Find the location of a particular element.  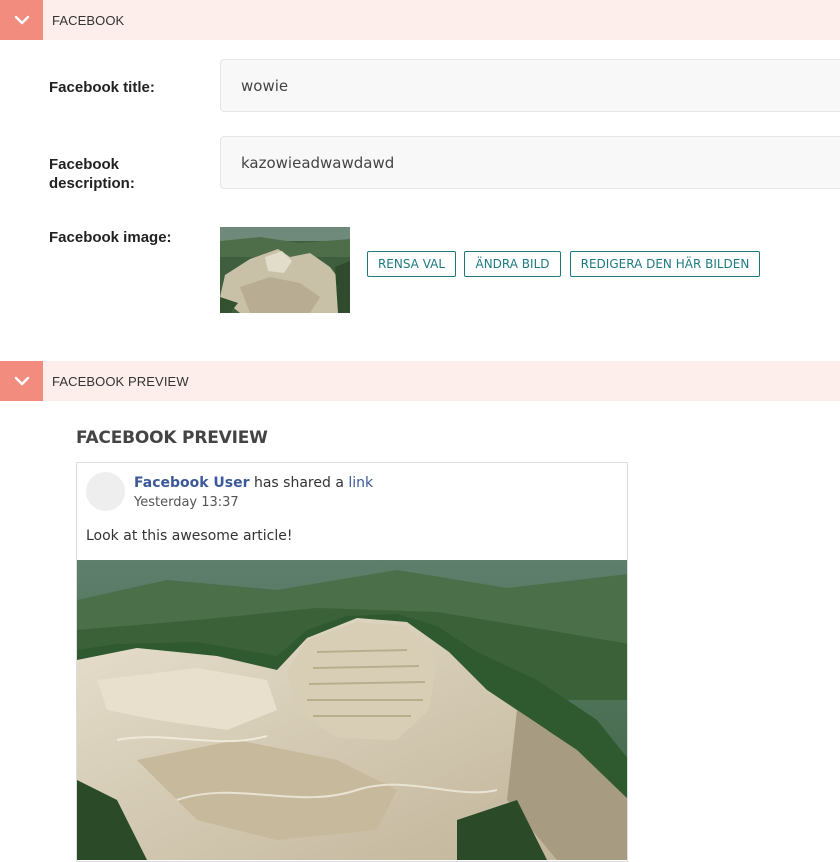

avatar is located at coordinates (105, 491).